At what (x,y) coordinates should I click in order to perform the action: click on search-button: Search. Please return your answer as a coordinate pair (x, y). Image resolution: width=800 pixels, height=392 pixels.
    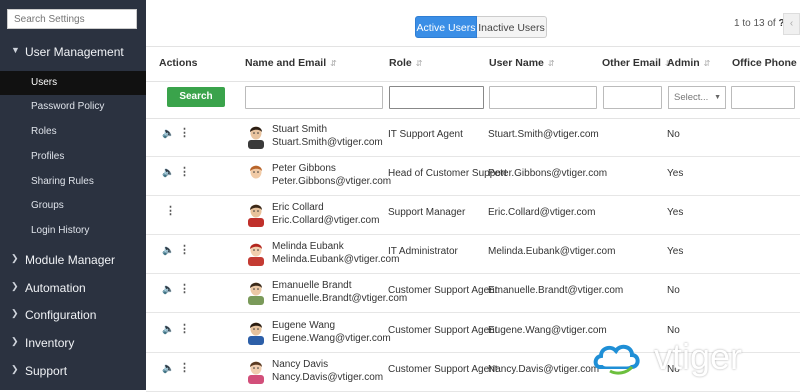
    Looking at the image, I should click on (196, 97).